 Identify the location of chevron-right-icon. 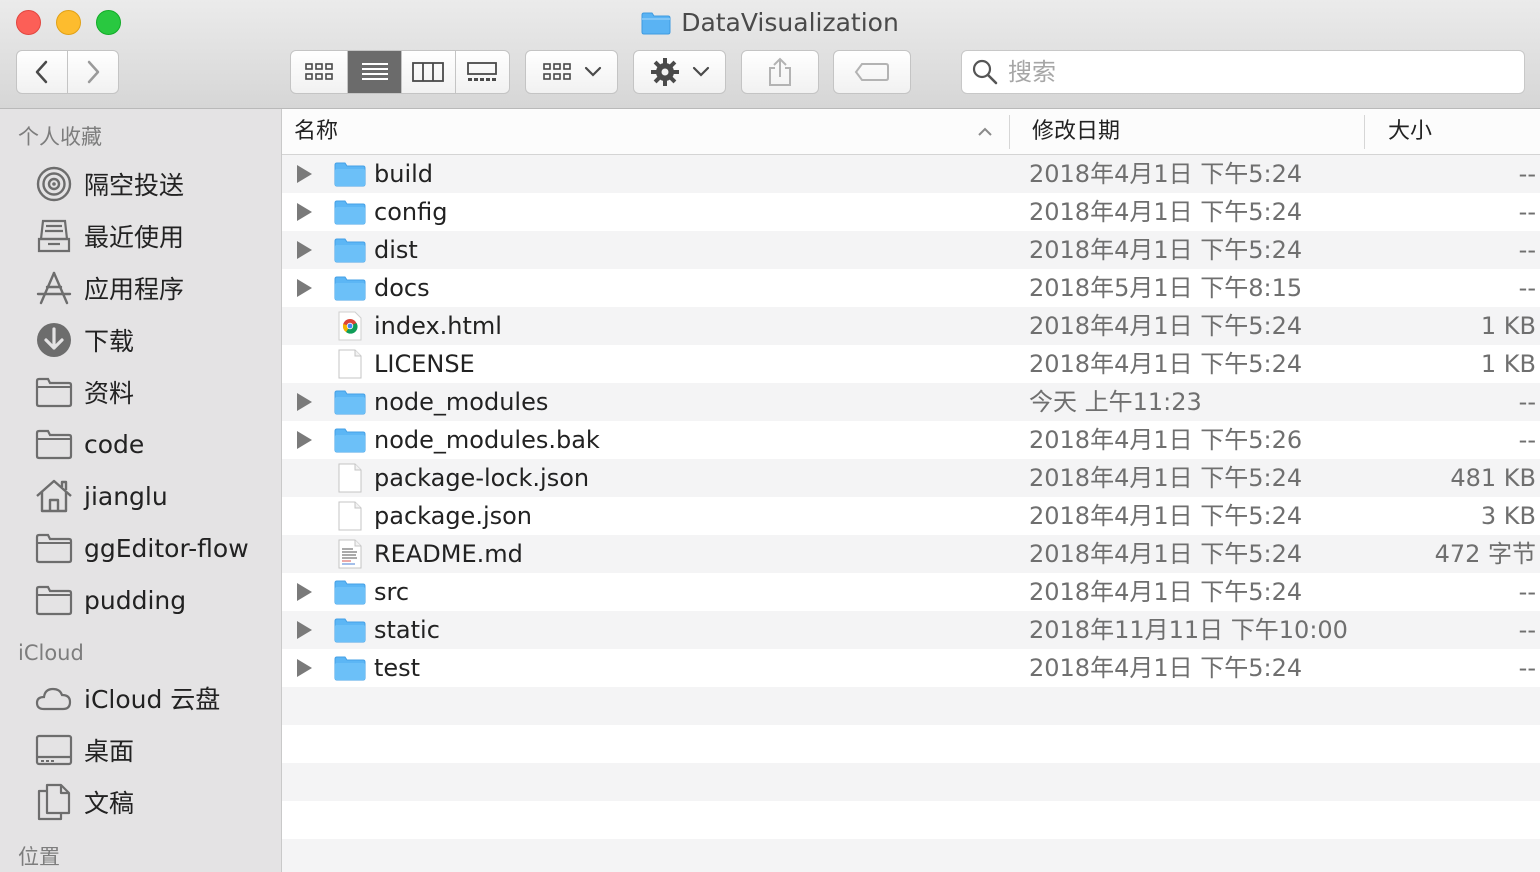
(93, 72).